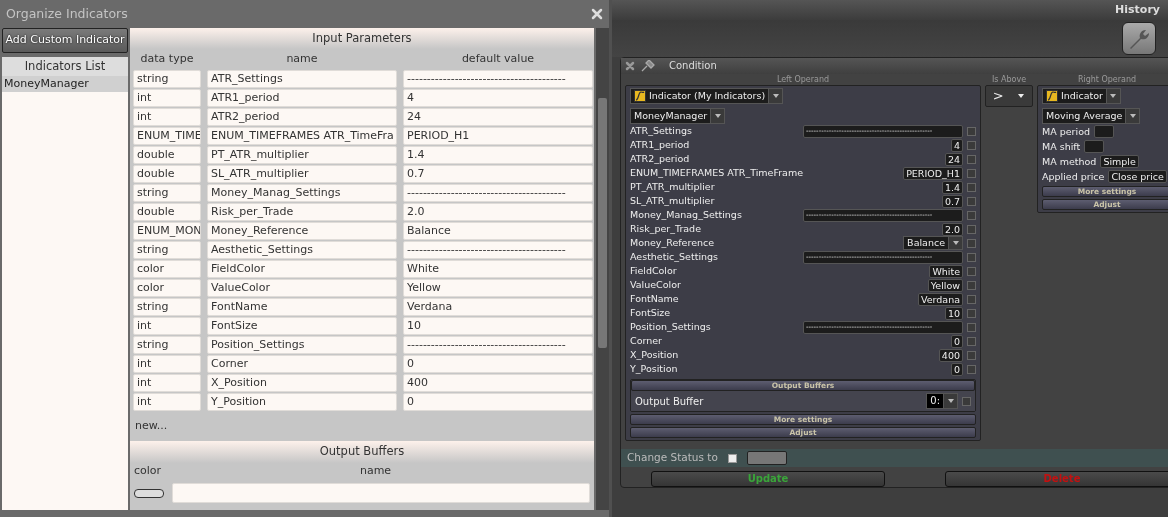  I want to click on name-field: PT_ATR_multiplier, so click(302, 154).